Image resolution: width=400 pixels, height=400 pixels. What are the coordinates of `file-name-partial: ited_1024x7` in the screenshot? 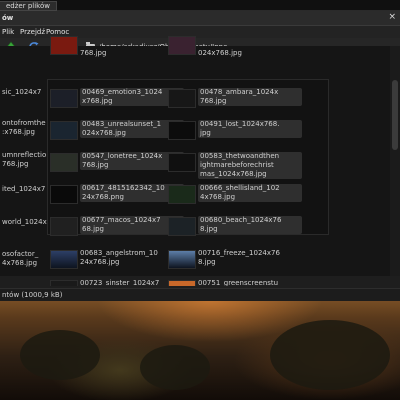 It's located at (24, 189).